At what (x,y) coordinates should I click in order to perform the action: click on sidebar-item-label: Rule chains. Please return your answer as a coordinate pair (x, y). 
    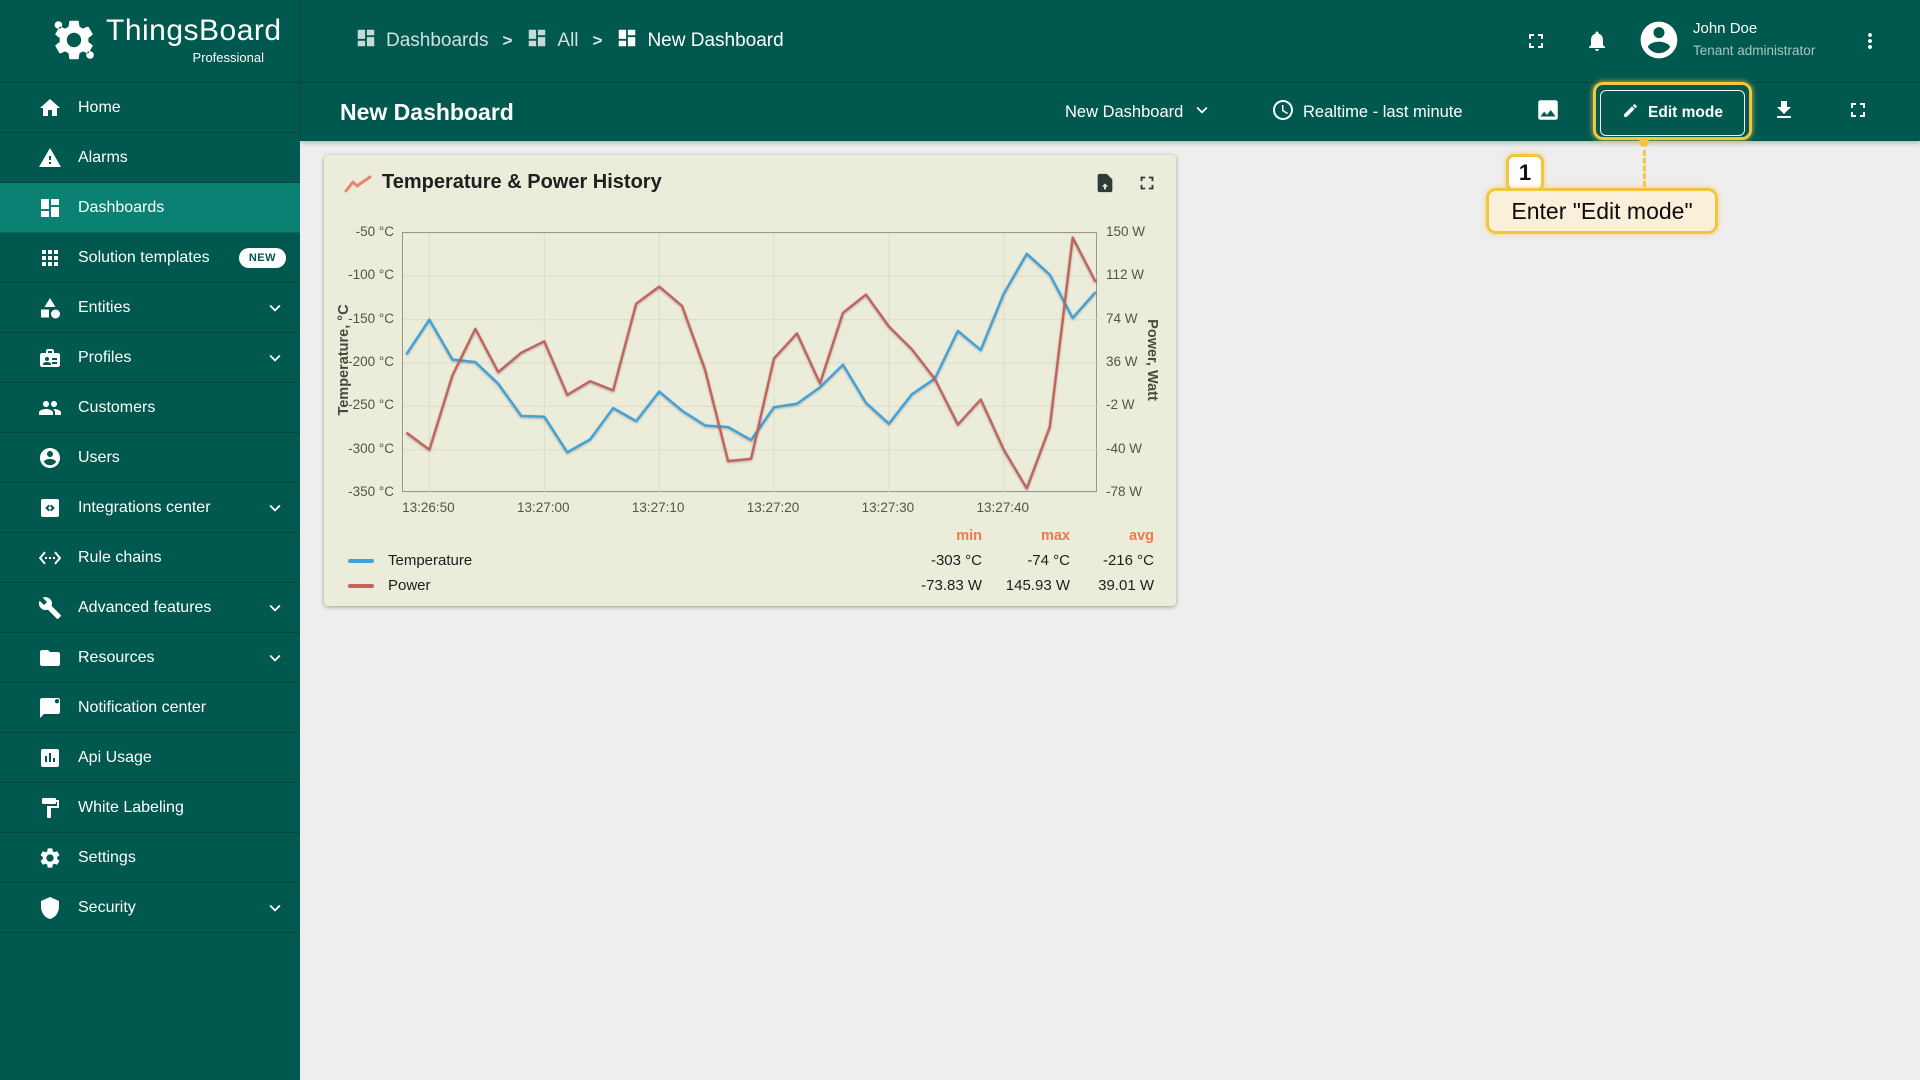
    Looking at the image, I should click on (120, 557).